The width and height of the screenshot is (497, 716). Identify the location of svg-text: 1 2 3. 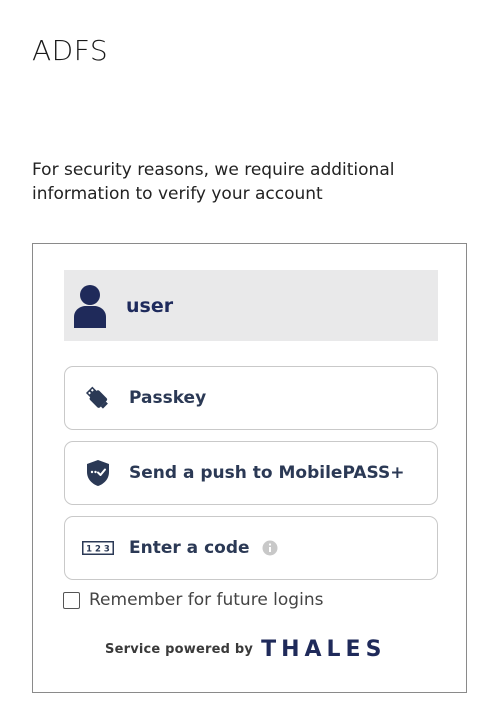
(98, 550).